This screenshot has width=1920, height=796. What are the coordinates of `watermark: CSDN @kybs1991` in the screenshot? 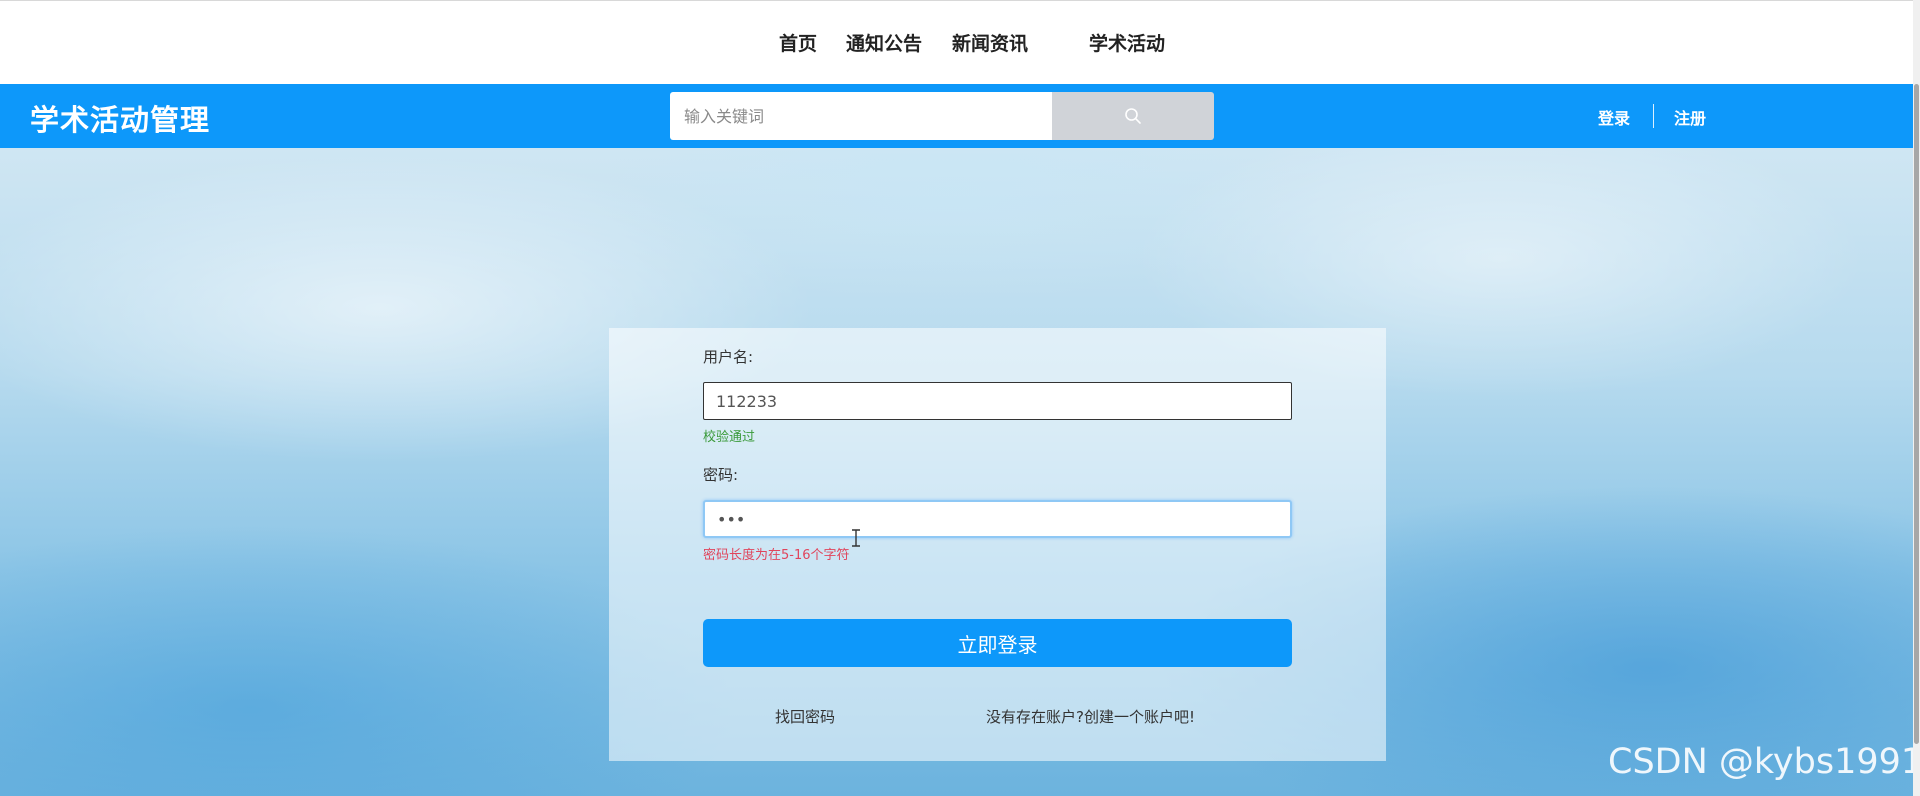 It's located at (1764, 762).